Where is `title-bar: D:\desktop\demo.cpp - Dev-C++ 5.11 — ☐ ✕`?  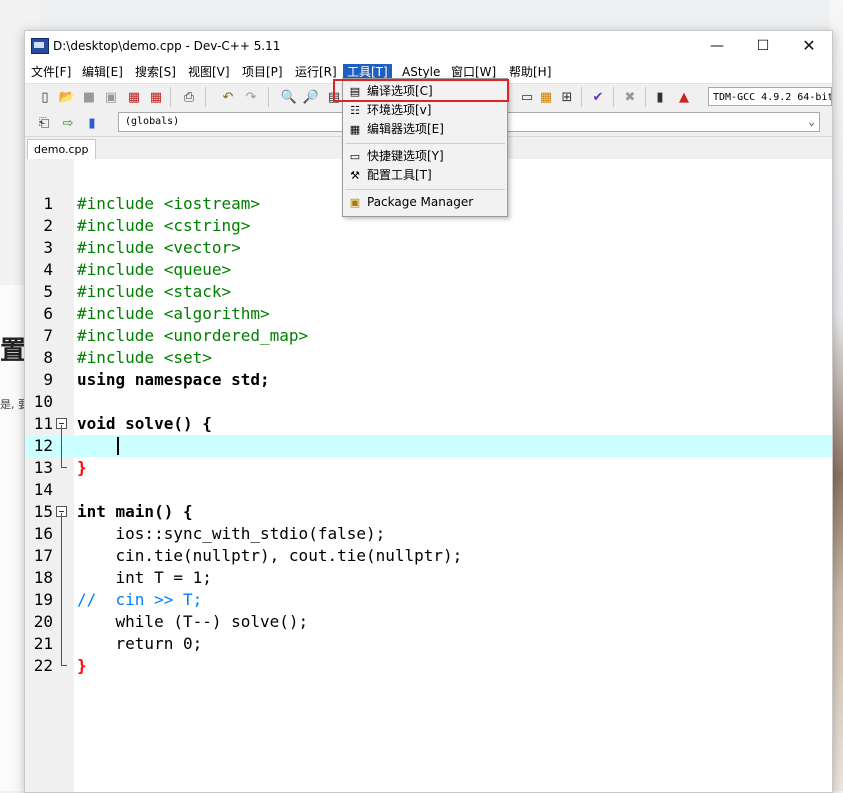 title-bar: D:\desktop\demo.cpp - Dev-C++ 5.11 — ☐ ✕ is located at coordinates (428, 46).